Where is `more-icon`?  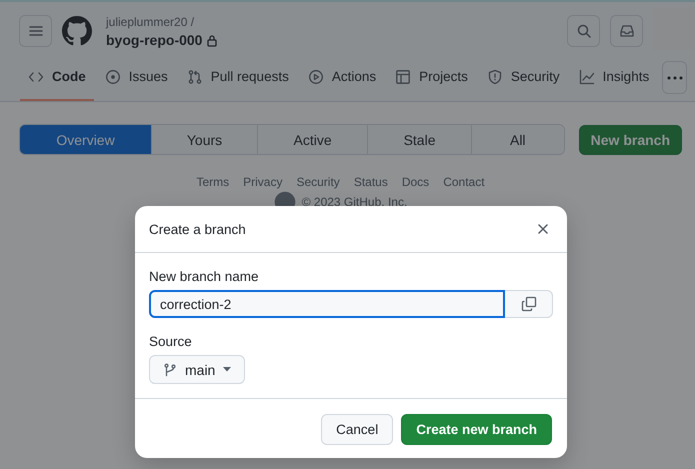
more-icon is located at coordinates (674, 78).